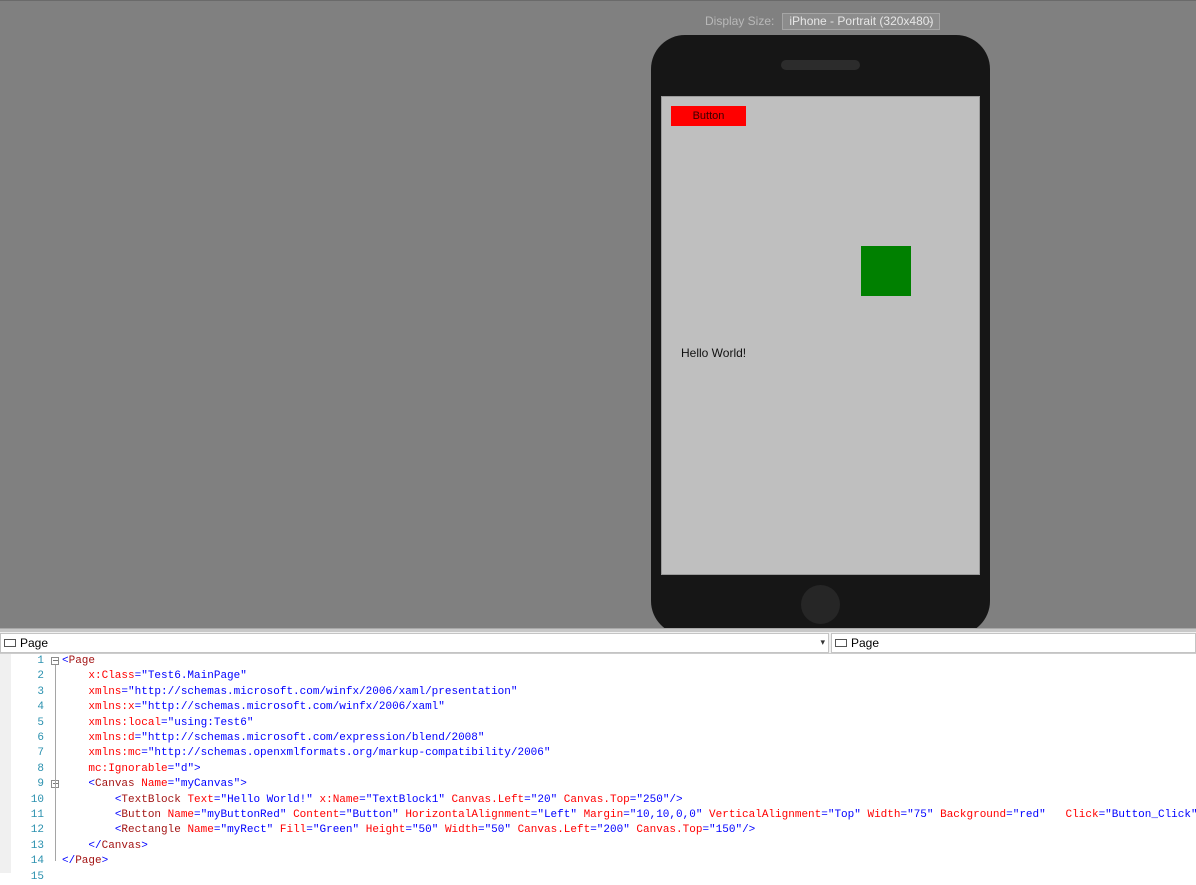 The image size is (1196, 885). What do you see at coordinates (115, 753) in the screenshot?
I see `code-token: xmlns:mc` at bounding box center [115, 753].